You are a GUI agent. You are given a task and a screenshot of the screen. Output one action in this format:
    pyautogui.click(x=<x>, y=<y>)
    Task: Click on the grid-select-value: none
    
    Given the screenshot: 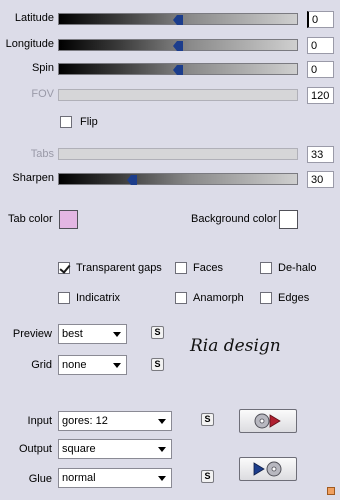 What is the action you would take?
    pyautogui.click(x=74, y=365)
    